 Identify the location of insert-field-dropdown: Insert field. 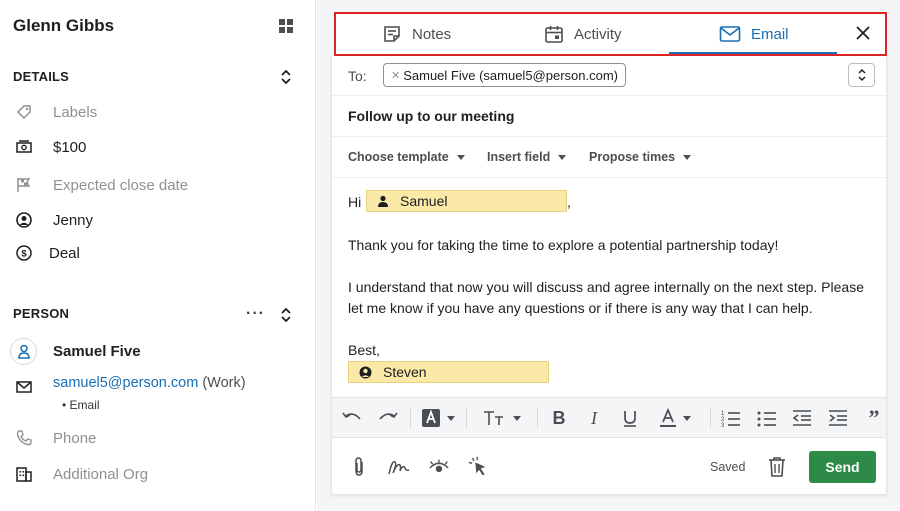
(527, 157).